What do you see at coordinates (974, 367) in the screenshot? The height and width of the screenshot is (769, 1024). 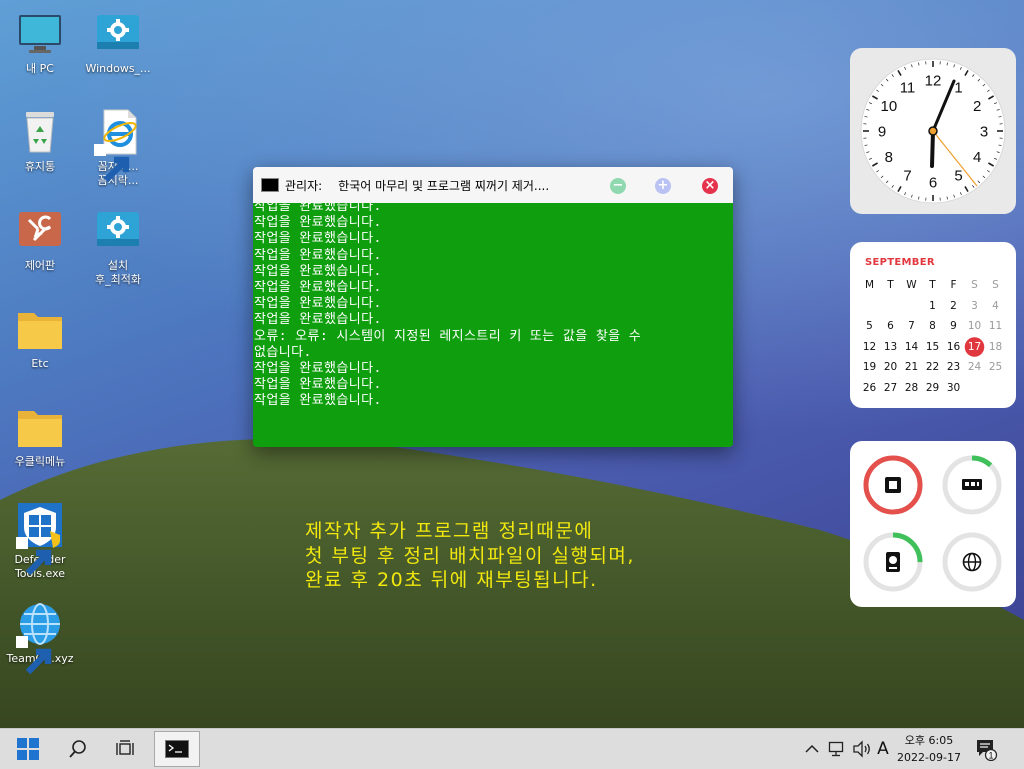 I see `calendar-day: 24` at bounding box center [974, 367].